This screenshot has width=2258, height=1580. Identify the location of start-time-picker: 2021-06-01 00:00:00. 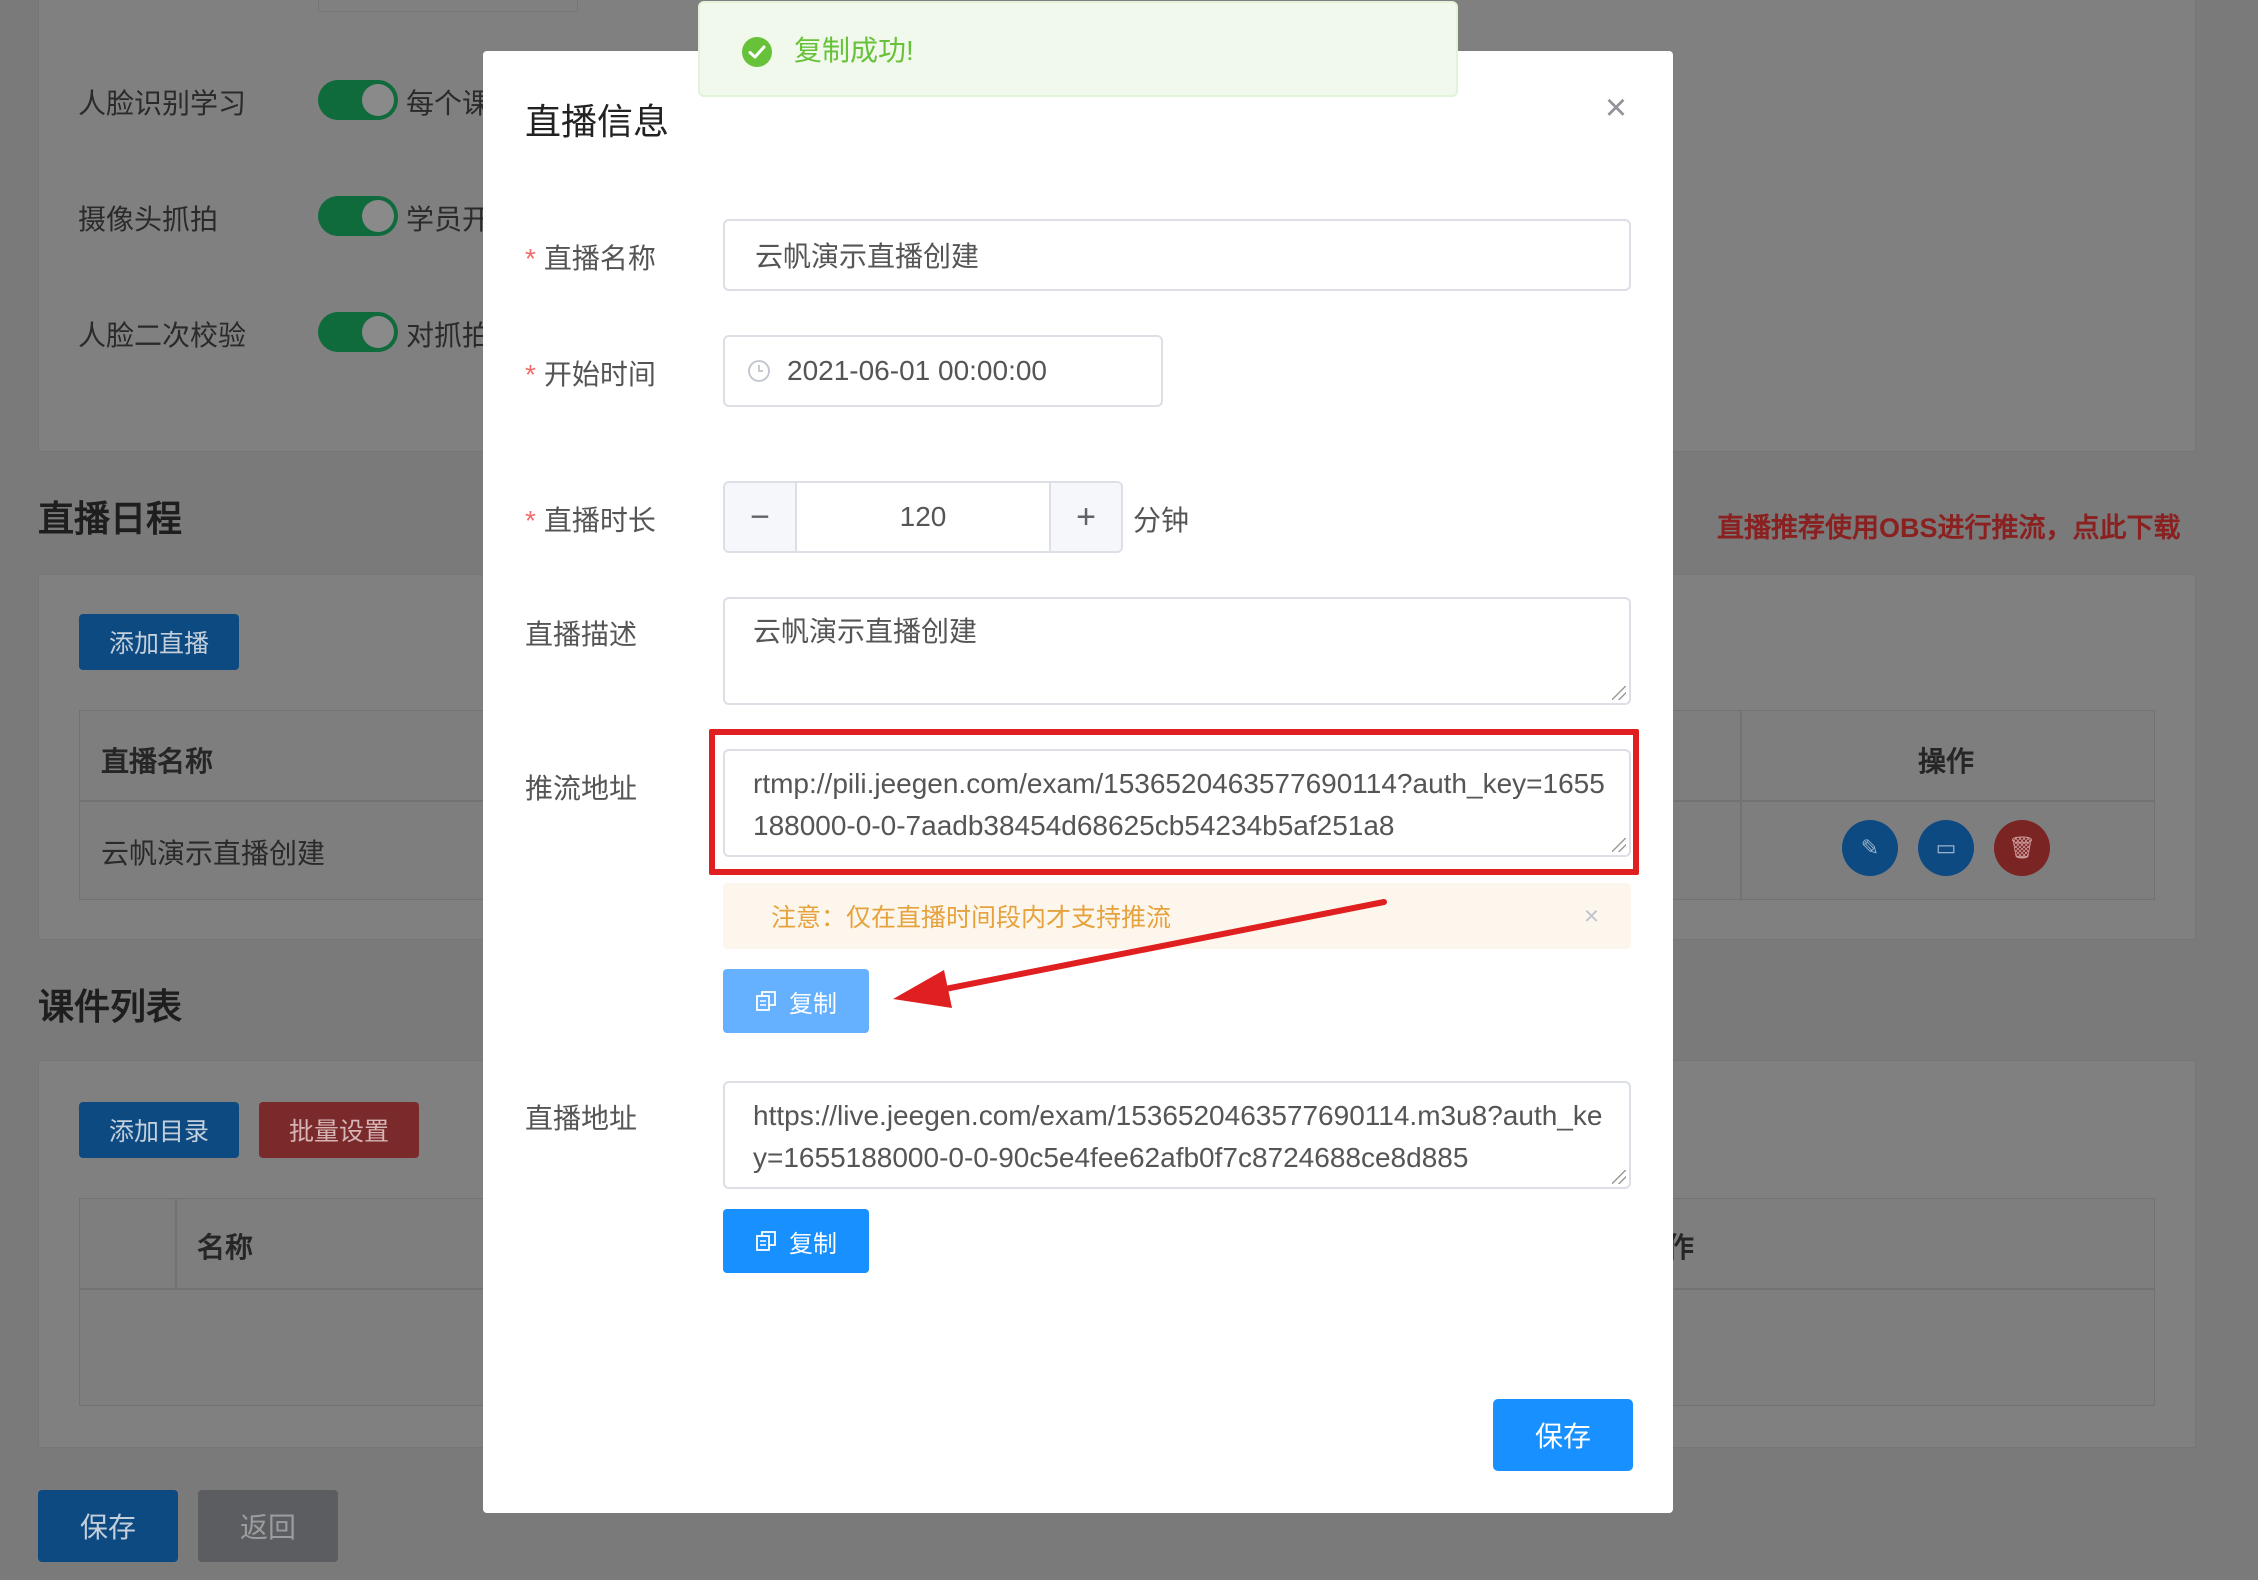
(943, 371).